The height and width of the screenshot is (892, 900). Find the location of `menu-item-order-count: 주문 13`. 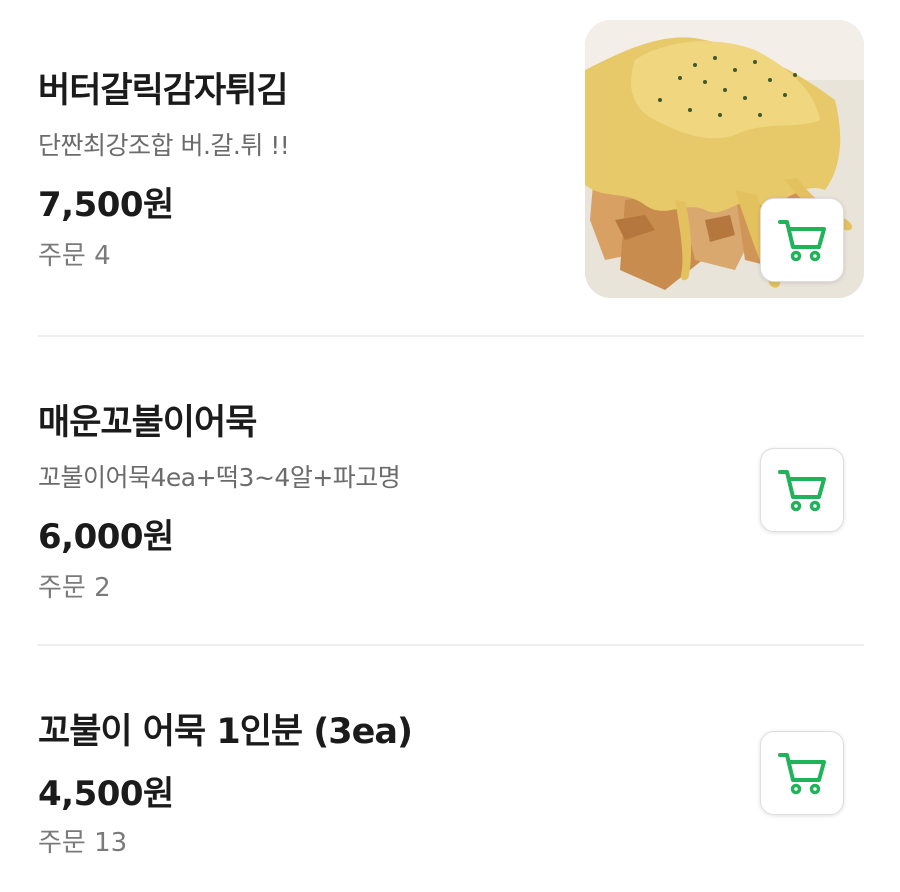

menu-item-order-count: 주문 13 is located at coordinates (83, 843).